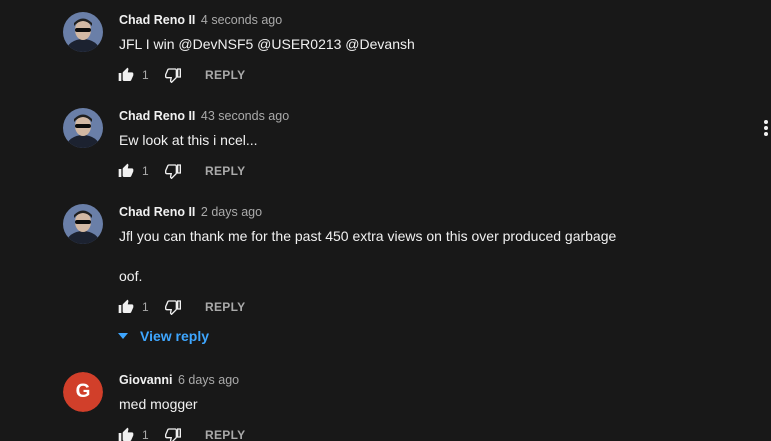  What do you see at coordinates (158, 404) in the screenshot?
I see `comment-text: med mogger` at bounding box center [158, 404].